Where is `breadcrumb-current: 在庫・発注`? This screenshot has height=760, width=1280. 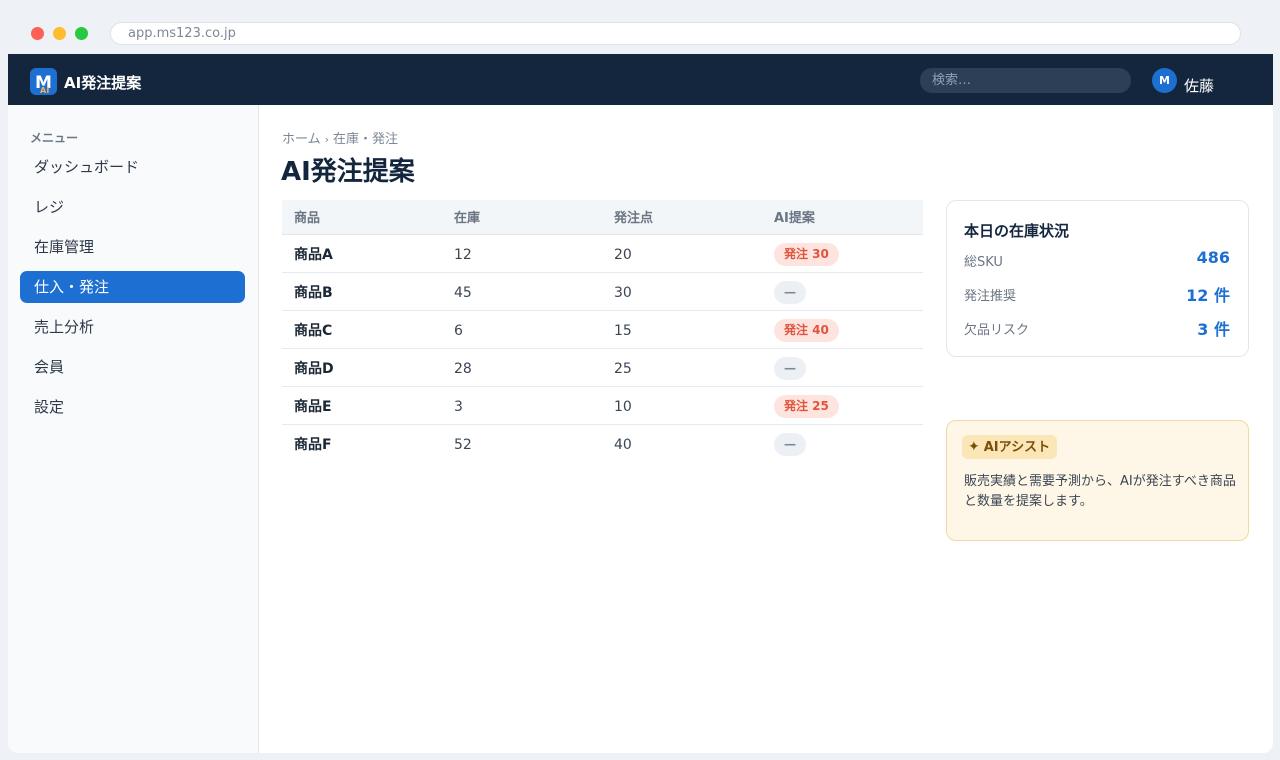
breadcrumb-current: 在庫・発注 is located at coordinates (365, 139).